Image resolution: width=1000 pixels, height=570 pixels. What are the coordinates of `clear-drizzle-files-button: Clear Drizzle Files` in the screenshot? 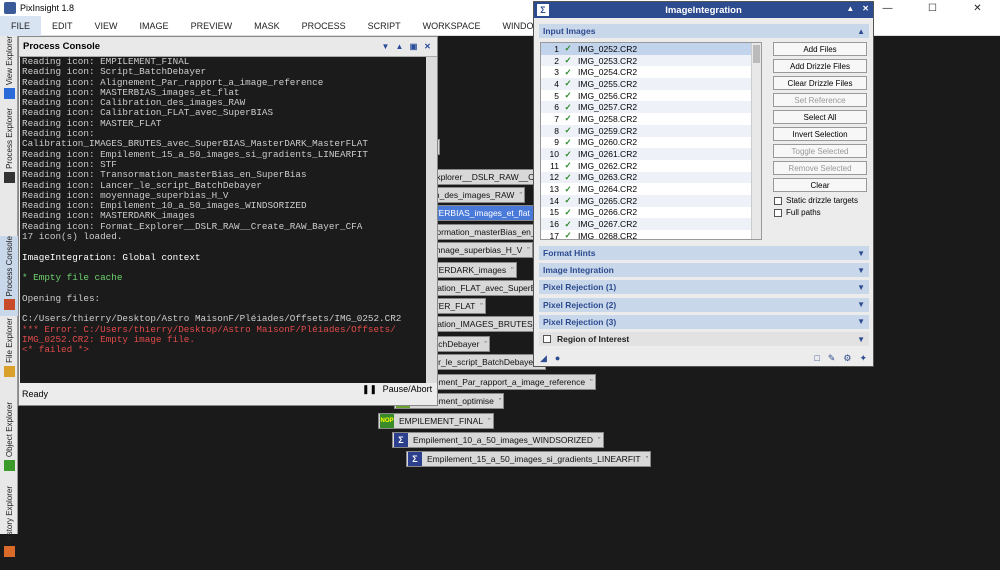 It's located at (820, 83).